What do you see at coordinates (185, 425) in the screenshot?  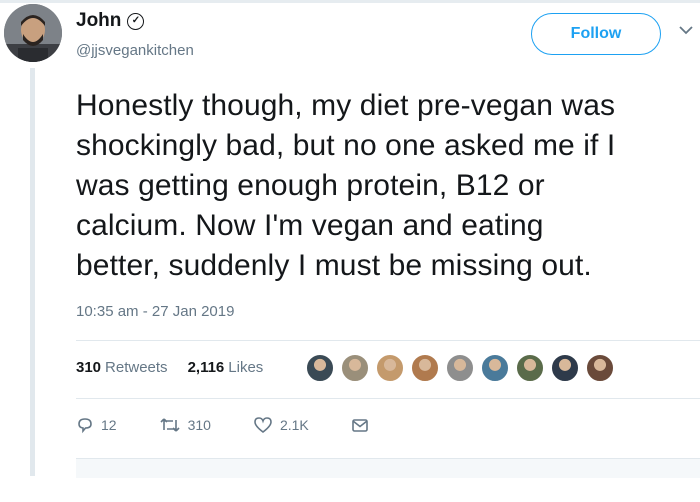 I see `retweet-button: 310` at bounding box center [185, 425].